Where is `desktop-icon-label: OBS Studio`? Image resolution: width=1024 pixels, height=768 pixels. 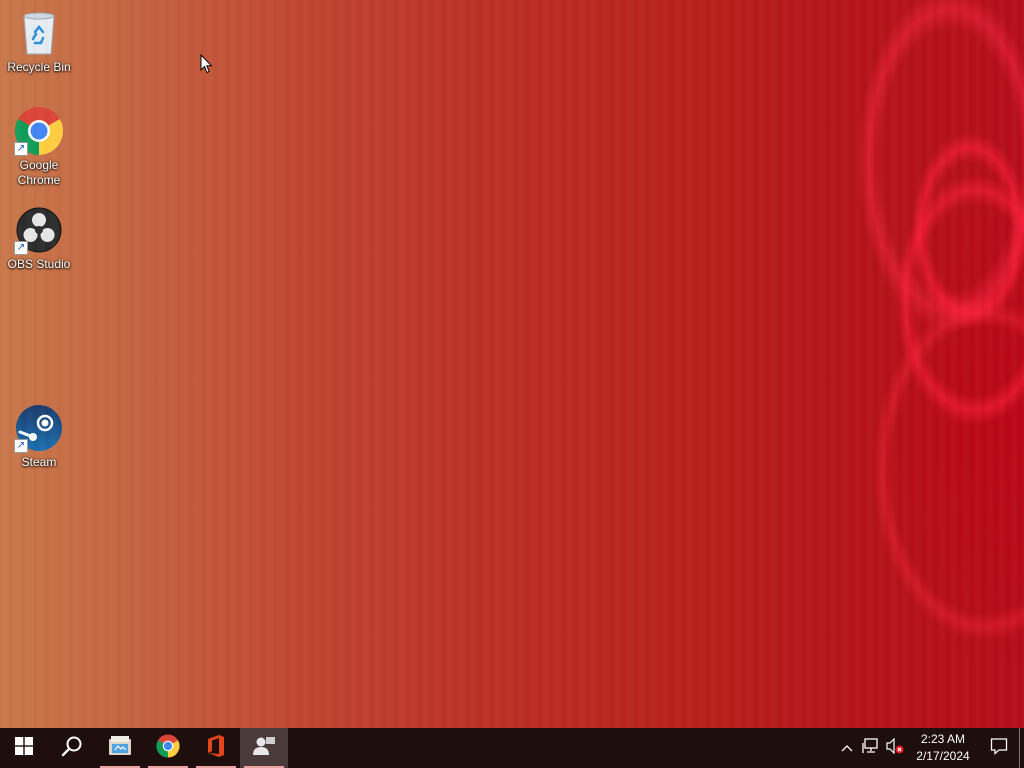
desktop-icon-label: OBS Studio is located at coordinates (39, 264).